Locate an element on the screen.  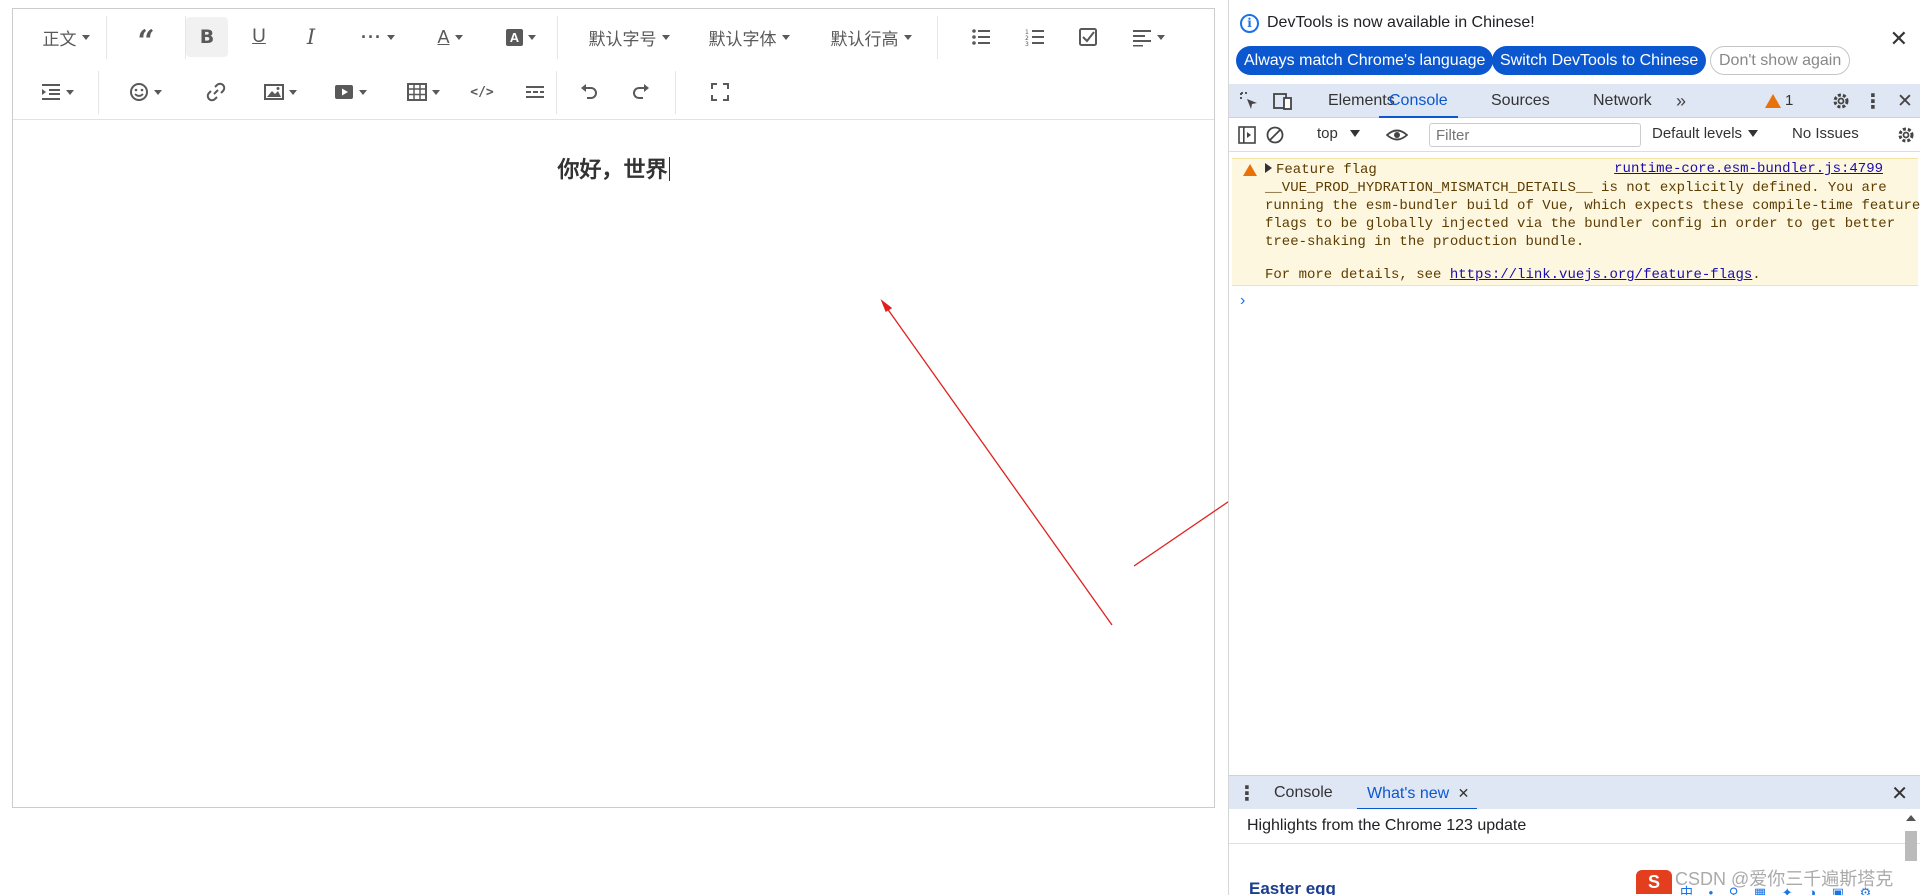
image-icon is located at coordinates (273, 92).